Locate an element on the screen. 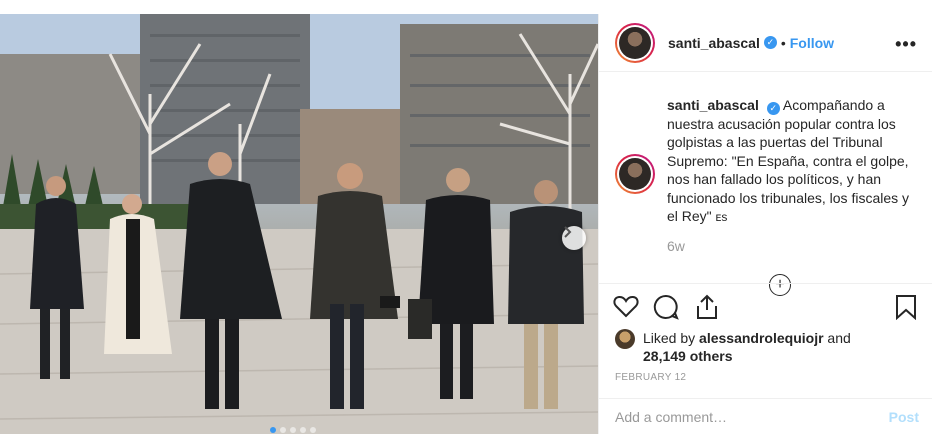  action-bar is located at coordinates (765, 303).